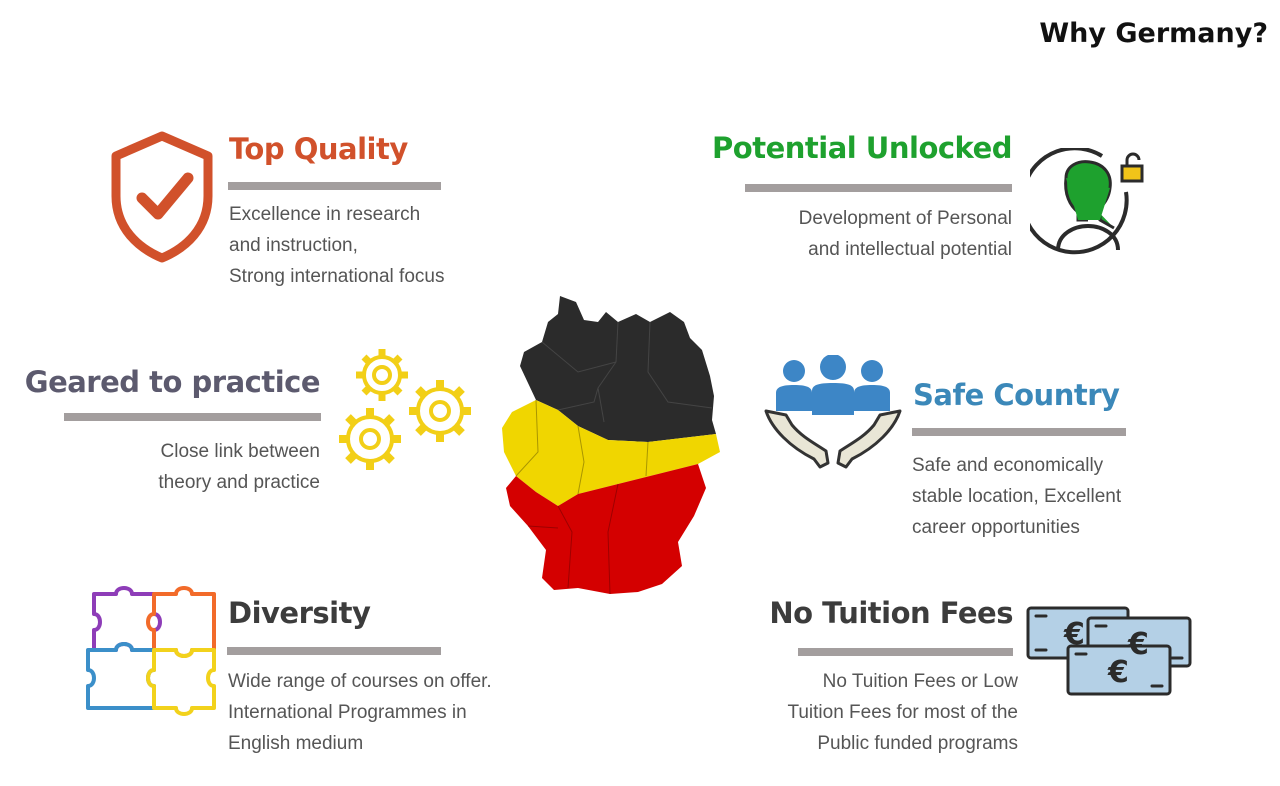 The height and width of the screenshot is (786, 1280). What do you see at coordinates (1019, 432) in the screenshot?
I see `safe-divider` at bounding box center [1019, 432].